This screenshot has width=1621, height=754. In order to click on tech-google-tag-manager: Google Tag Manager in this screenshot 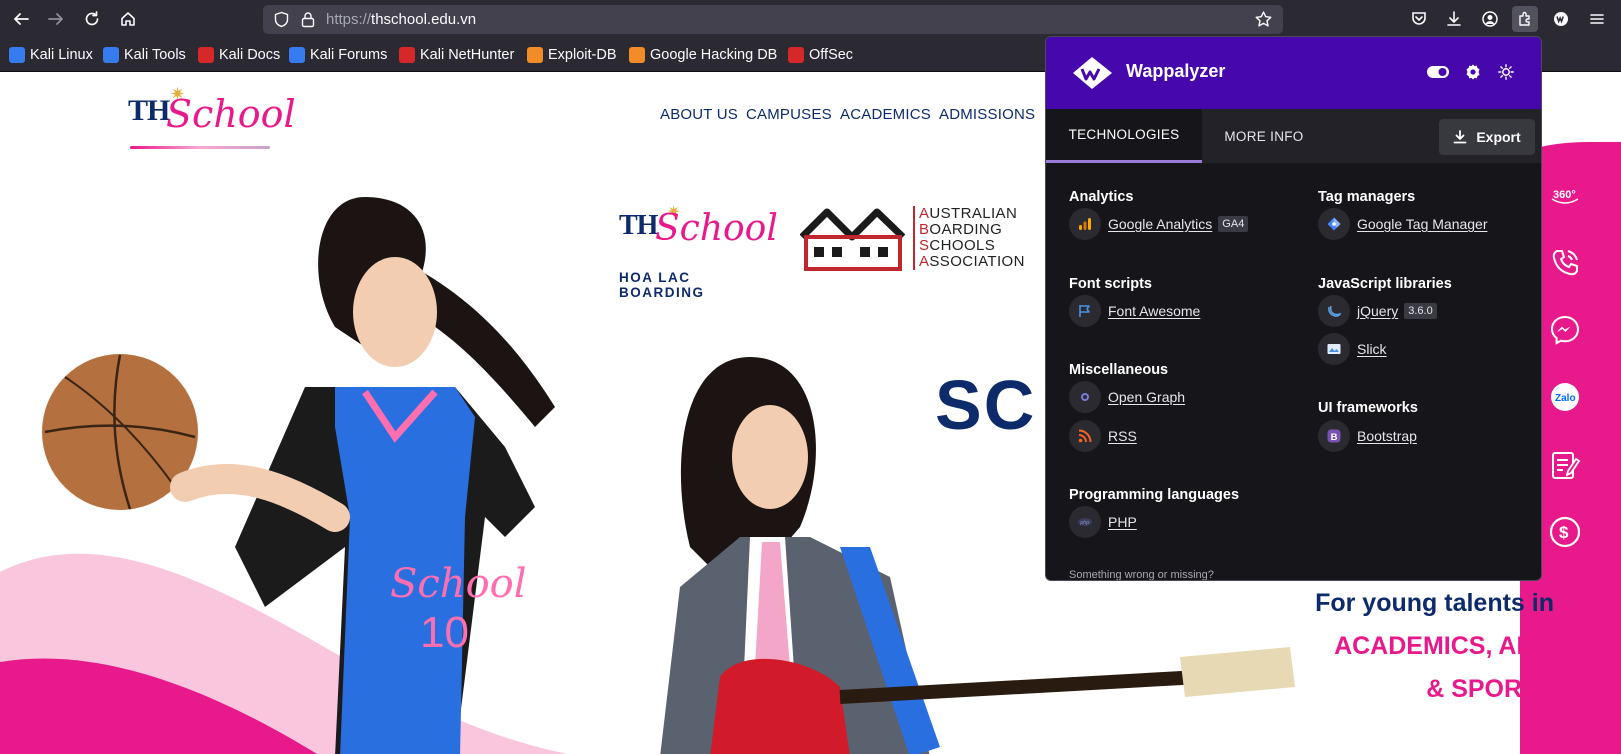, I will do `click(1403, 224)`.